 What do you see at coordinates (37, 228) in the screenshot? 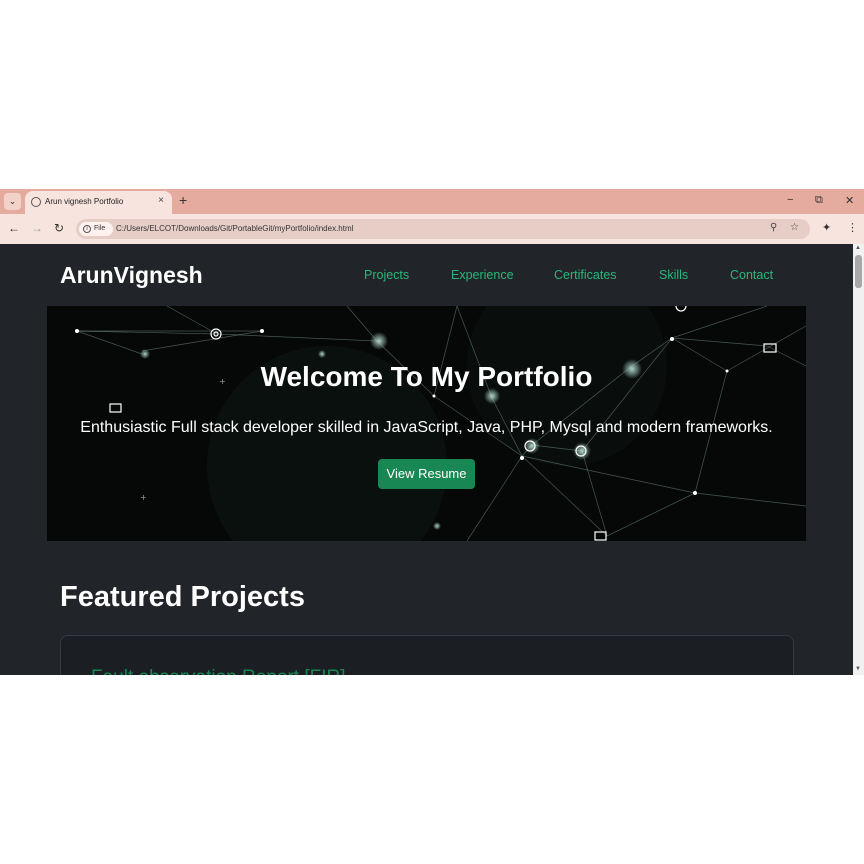
I see `forward-button: →` at bounding box center [37, 228].